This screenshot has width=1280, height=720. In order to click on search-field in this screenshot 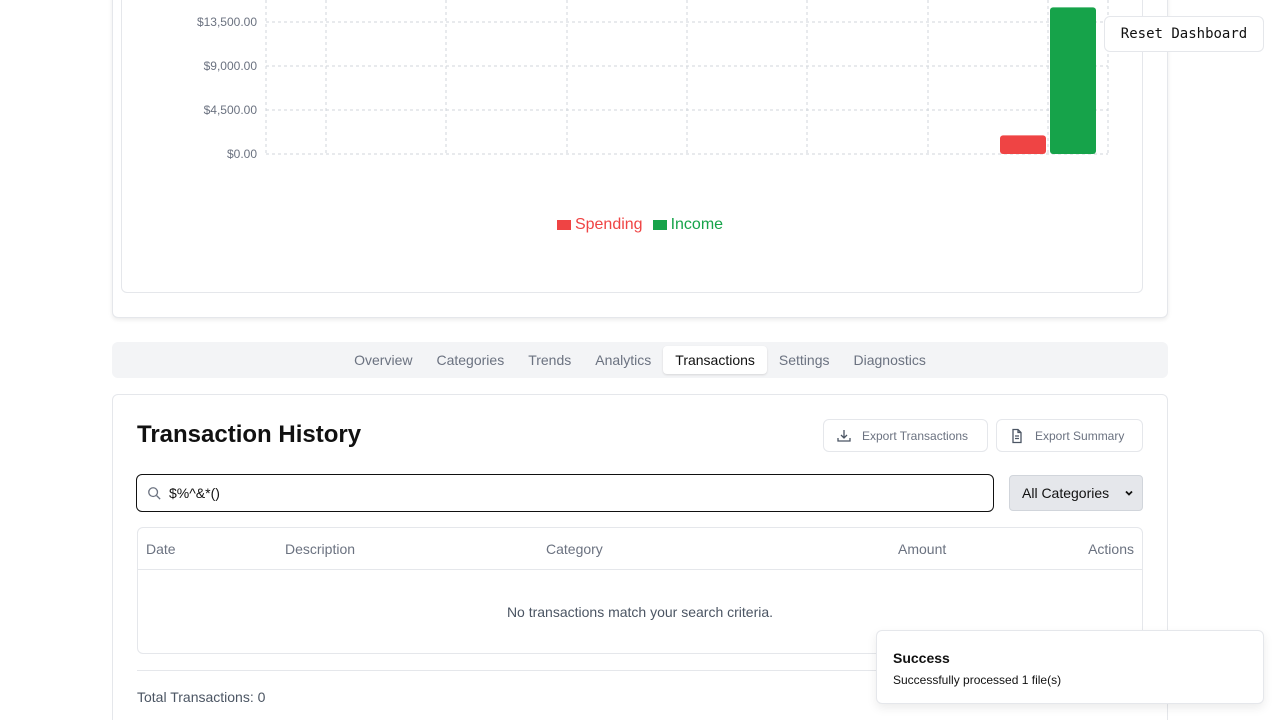, I will do `click(565, 493)`.